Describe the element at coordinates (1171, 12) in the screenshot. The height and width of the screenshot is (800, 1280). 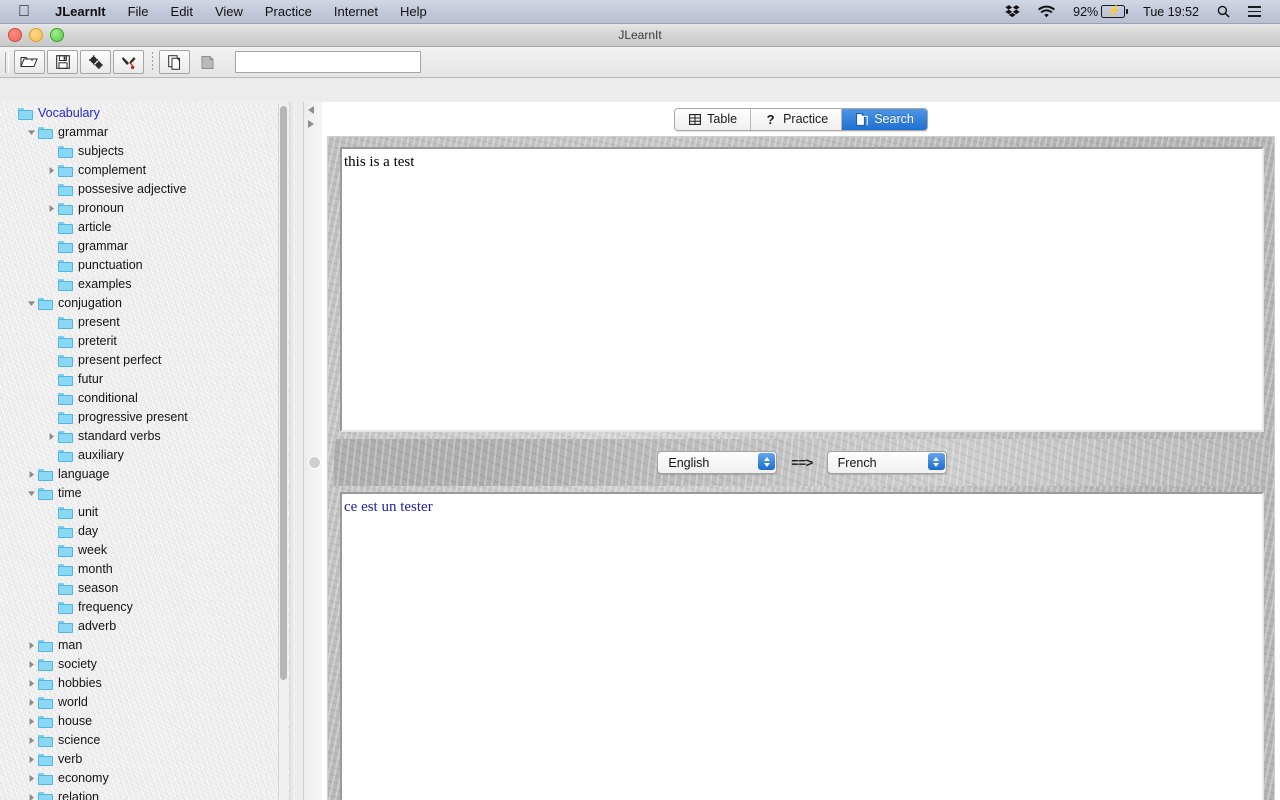
I see `menubar-clock: Tue 19:52` at that location.